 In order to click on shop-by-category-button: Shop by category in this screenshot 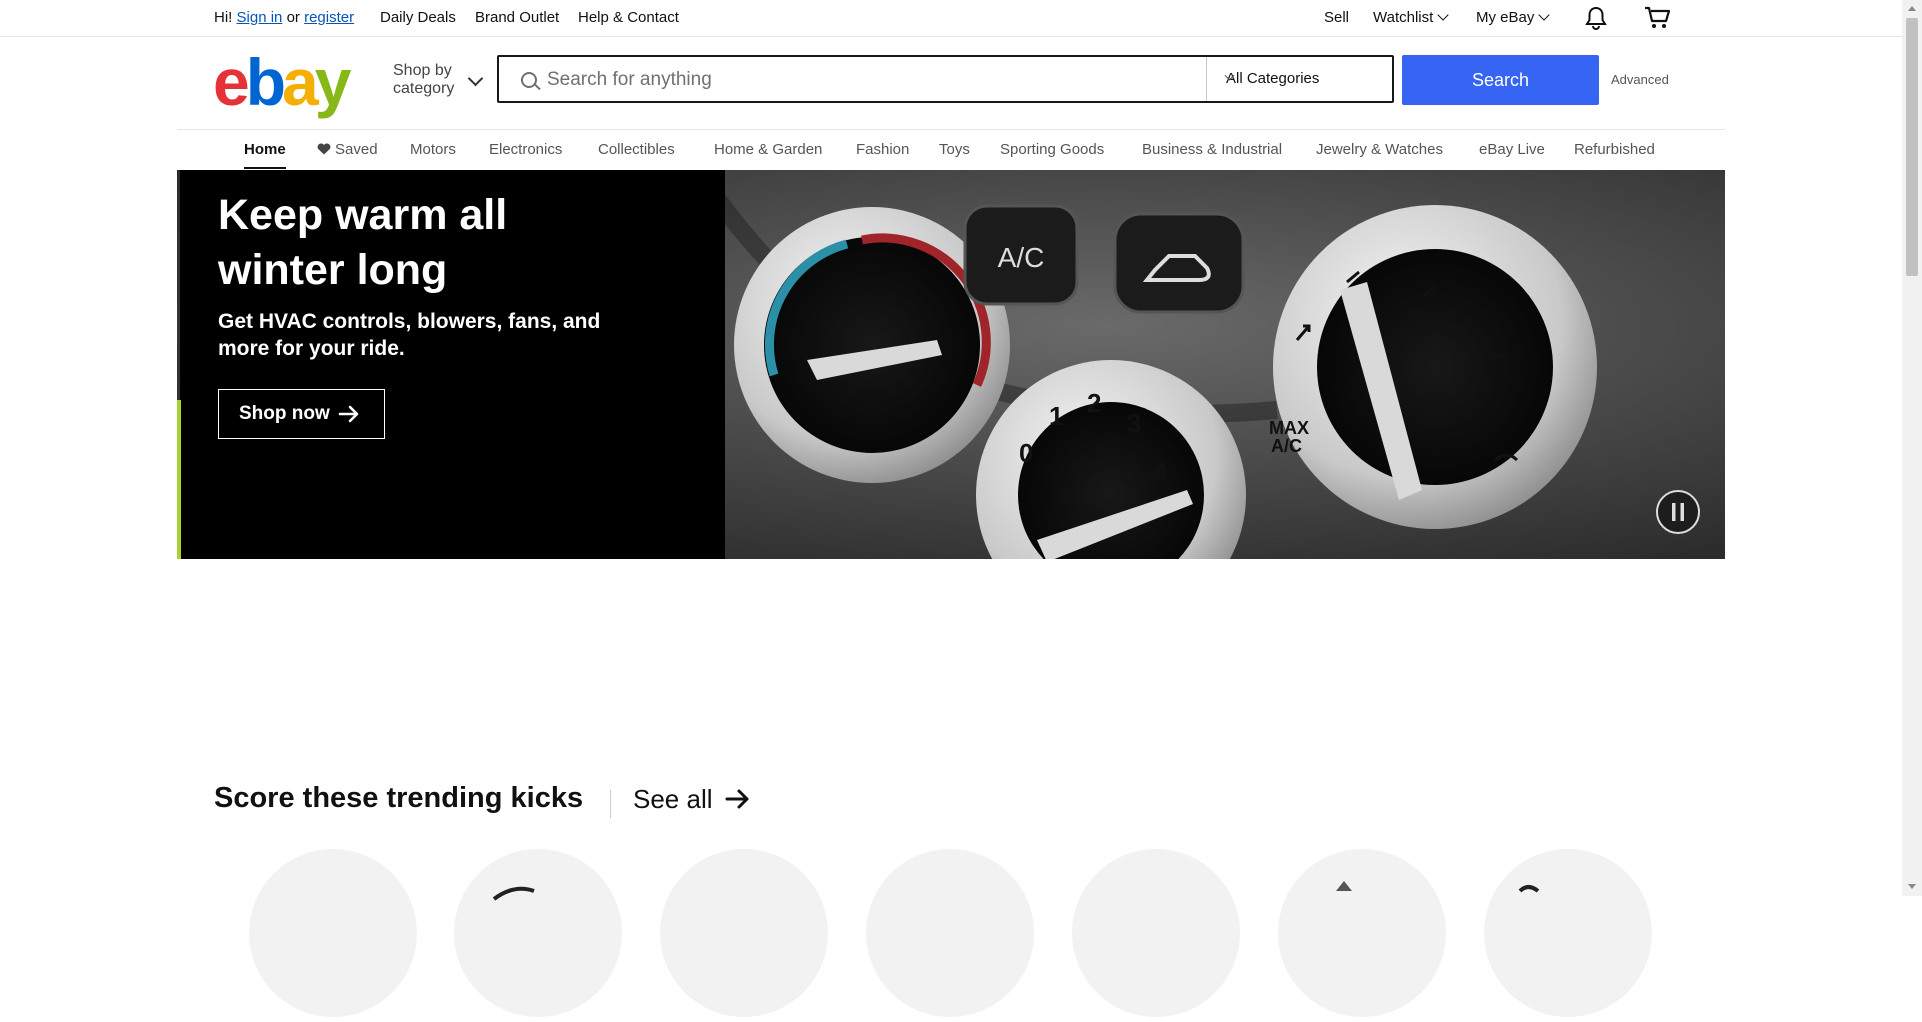, I will do `click(438, 80)`.